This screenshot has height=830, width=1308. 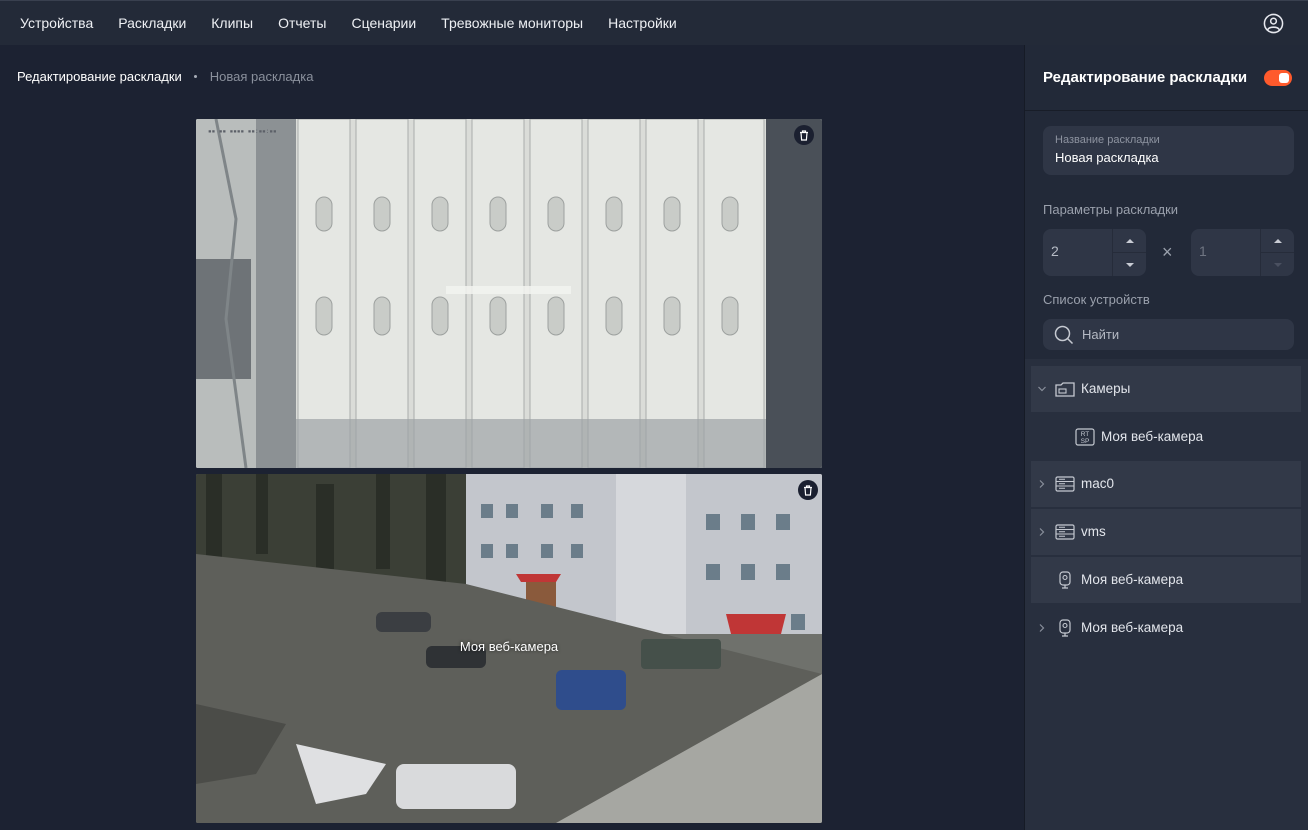 What do you see at coordinates (1077, 252) in the screenshot?
I see `rows-value: 2` at bounding box center [1077, 252].